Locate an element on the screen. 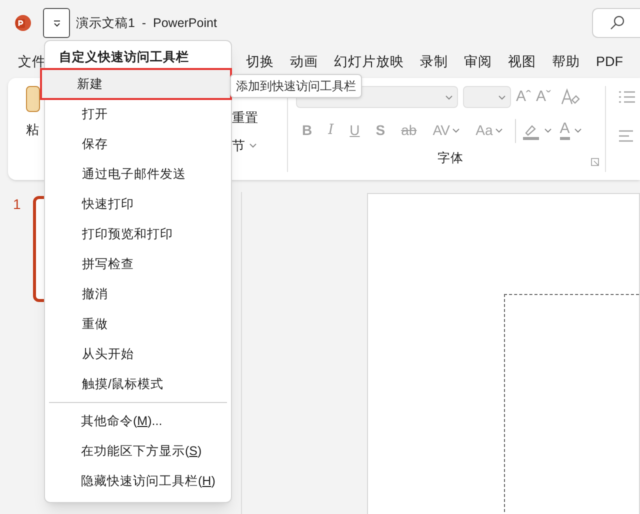 The image size is (640, 514). menu-item: 打开 is located at coordinates (138, 114).